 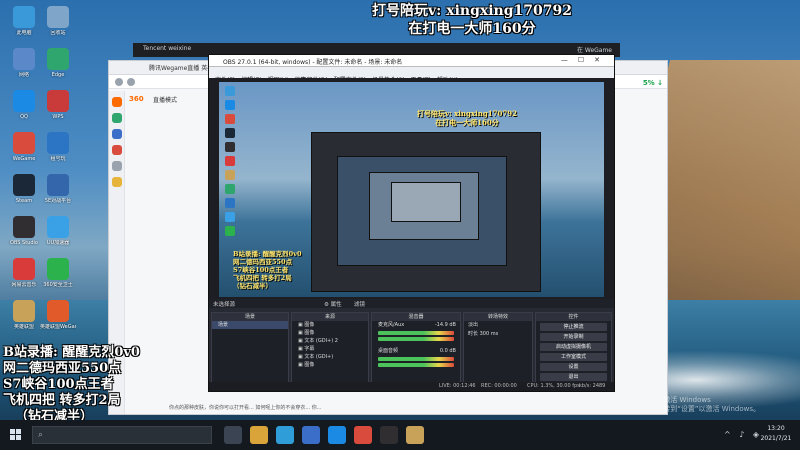 I want to click on taskbar-app-lol, so click(x=415, y=435).